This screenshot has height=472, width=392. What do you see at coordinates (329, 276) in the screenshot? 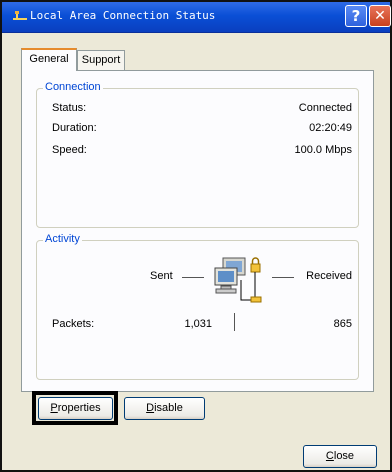
I see `received-label: Received` at bounding box center [329, 276].